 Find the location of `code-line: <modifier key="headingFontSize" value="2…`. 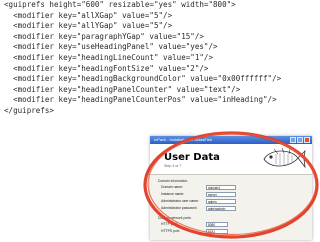

code-line: <modifier key="headingFontSize" value="2… is located at coordinates (106, 68).